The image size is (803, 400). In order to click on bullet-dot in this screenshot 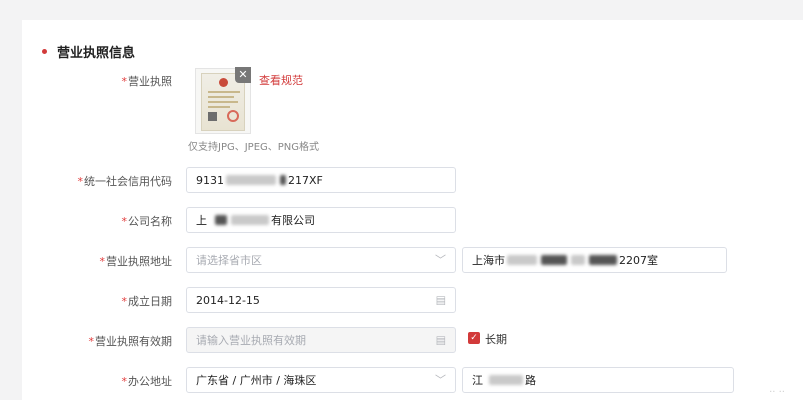, I will do `click(44, 51)`.